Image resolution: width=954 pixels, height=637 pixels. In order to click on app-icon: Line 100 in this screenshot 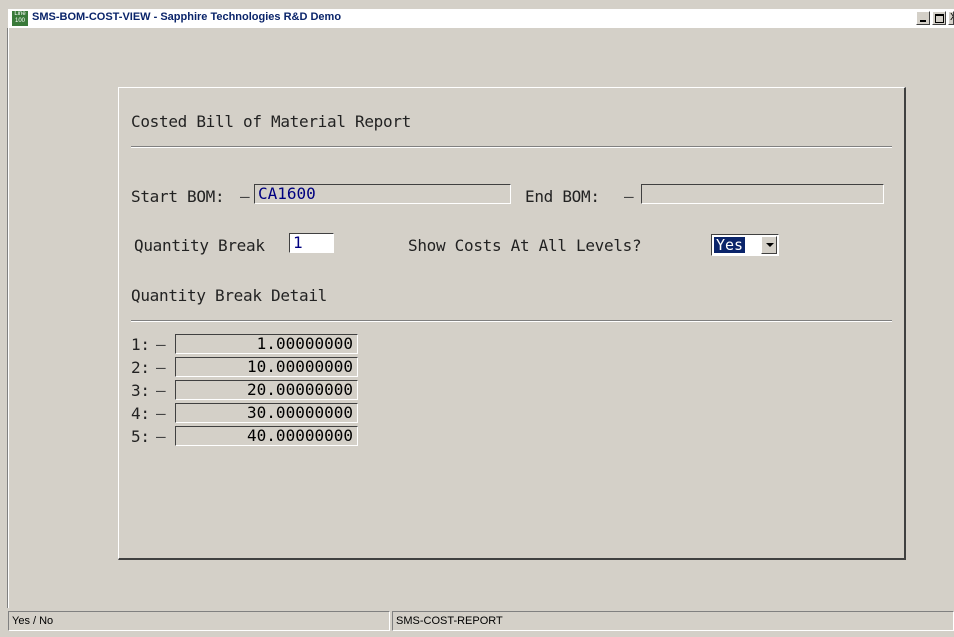, I will do `click(20, 18)`.